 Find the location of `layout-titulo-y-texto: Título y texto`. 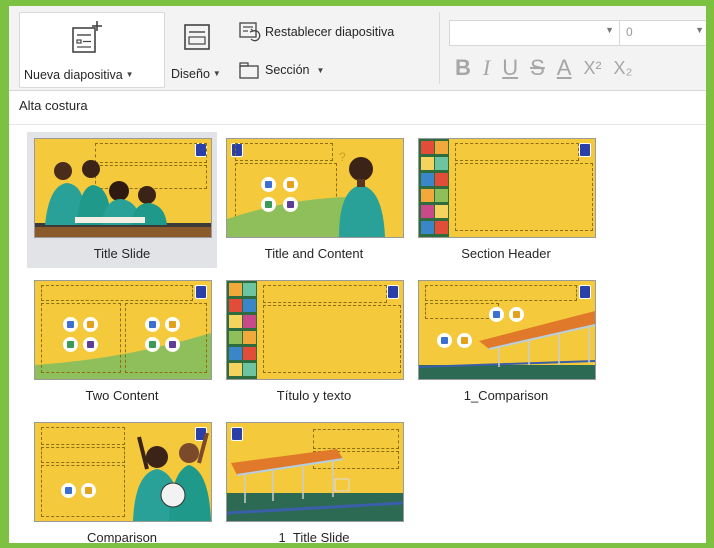

layout-titulo-y-texto: Título y texto is located at coordinates (314, 342).